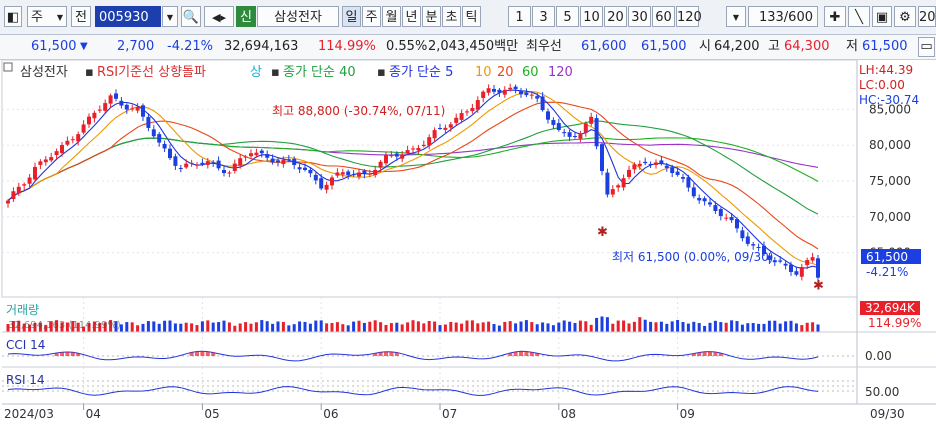 The height and width of the screenshot is (426, 936). Describe the element at coordinates (22, 310) in the screenshot. I see `volume-title: 거래량` at that location.